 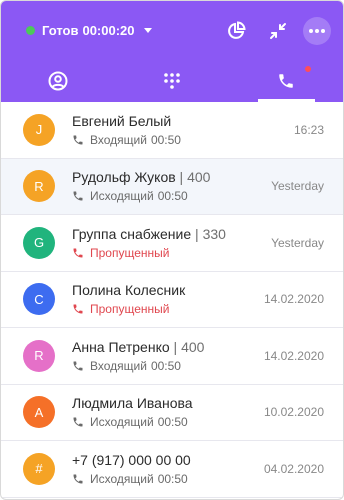 What do you see at coordinates (39, 412) in the screenshot?
I see `avatar: A` at bounding box center [39, 412].